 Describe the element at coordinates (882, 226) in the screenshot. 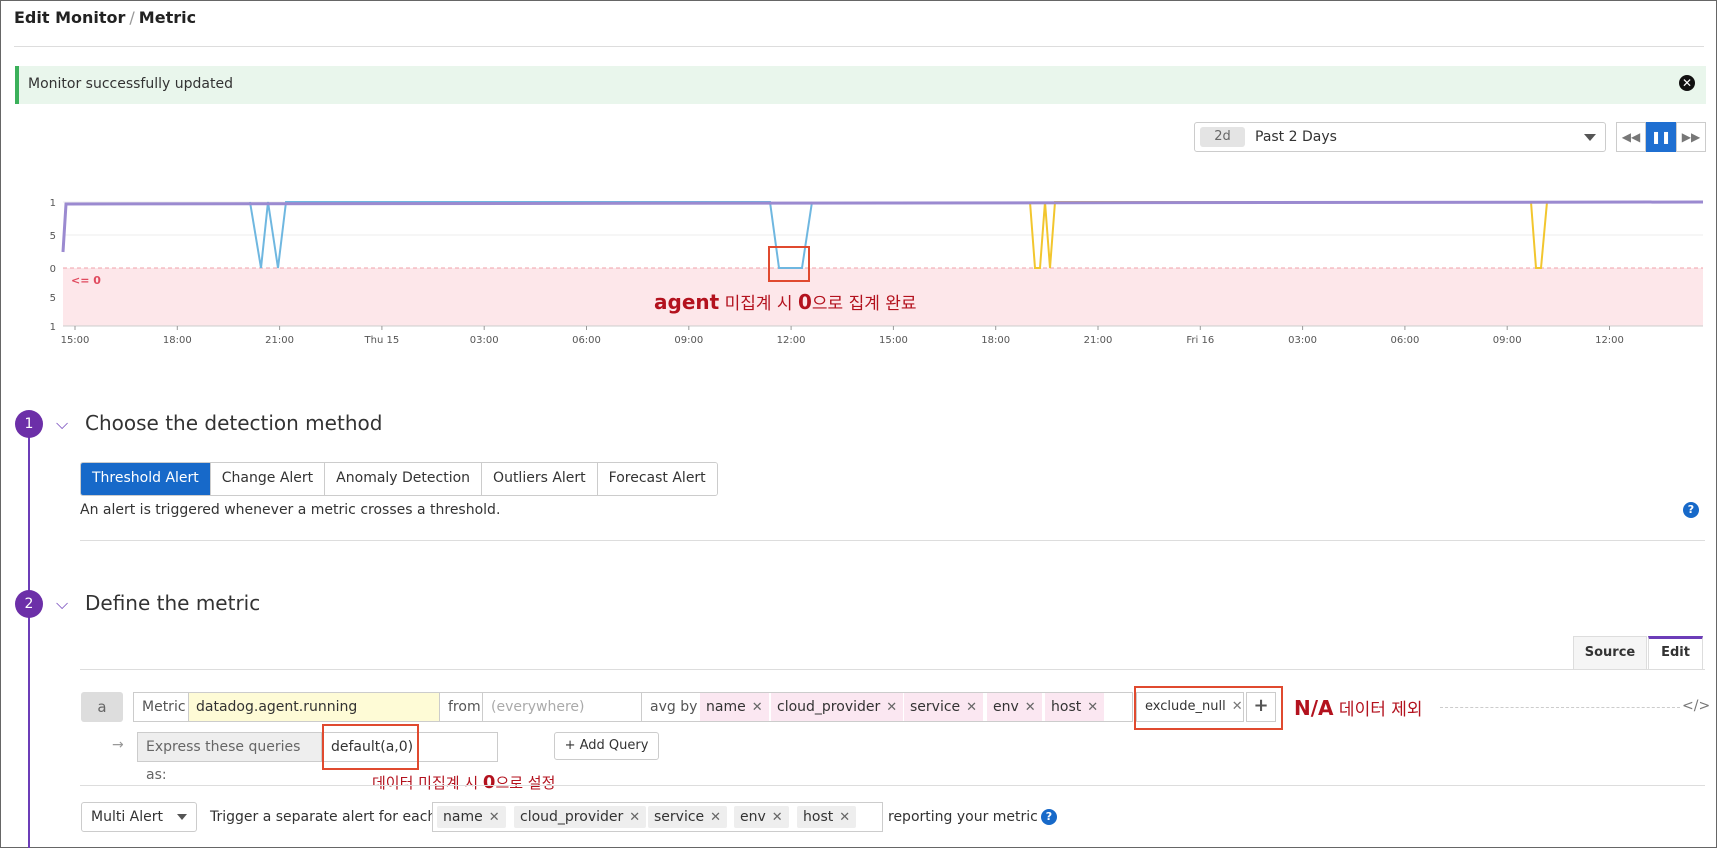

I see `series-line-main` at that location.